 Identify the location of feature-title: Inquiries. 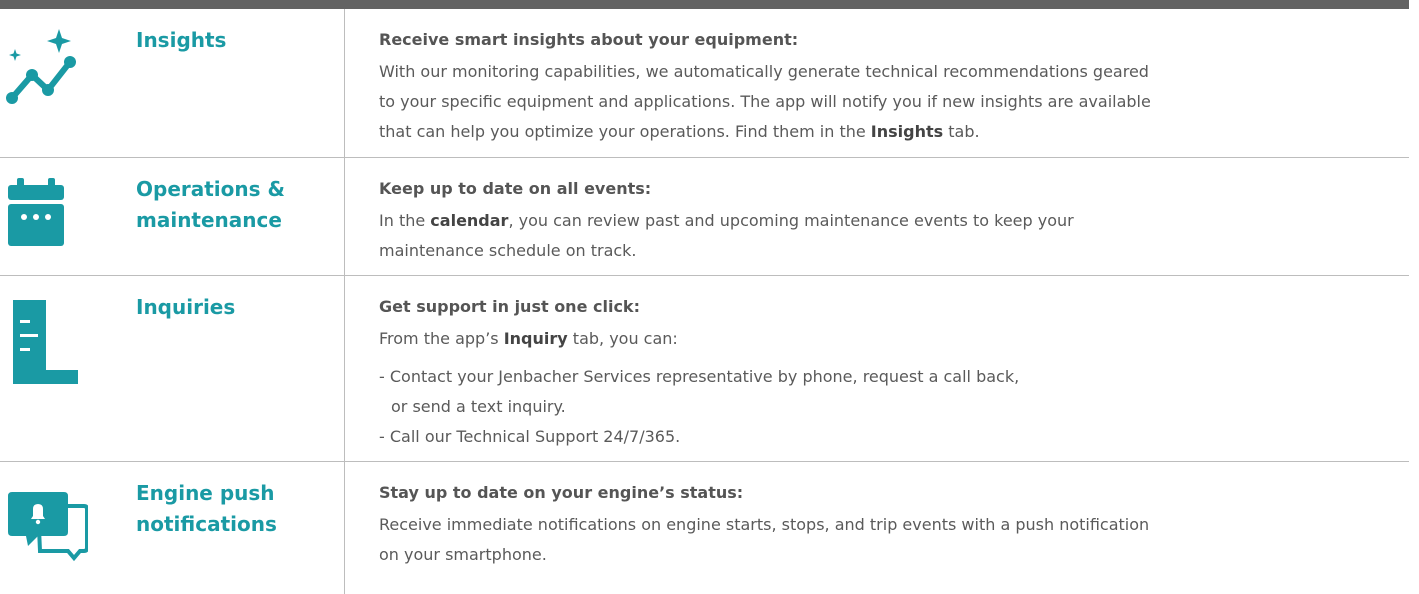
(186, 307).